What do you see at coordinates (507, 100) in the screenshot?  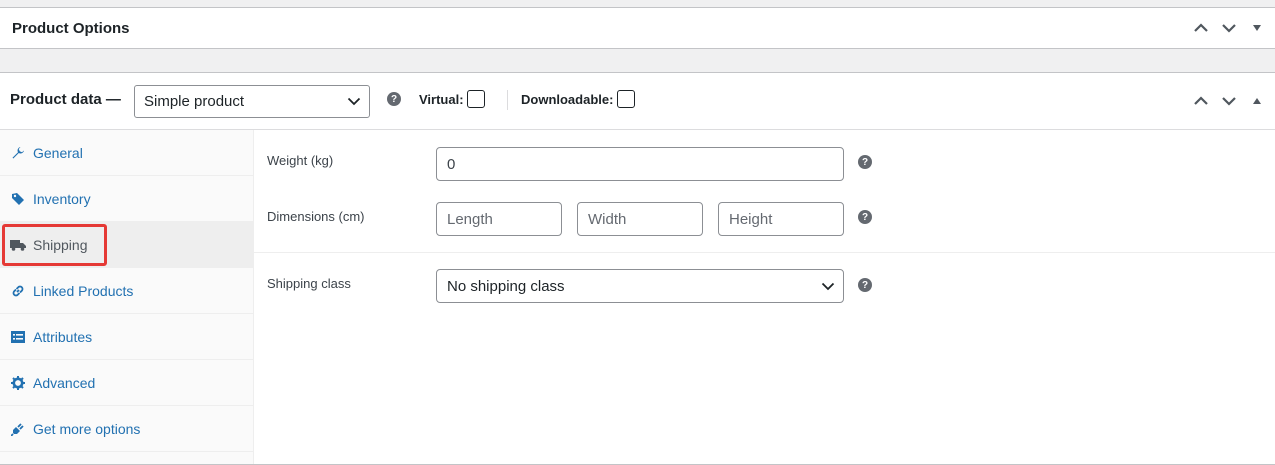 I see `divider` at bounding box center [507, 100].